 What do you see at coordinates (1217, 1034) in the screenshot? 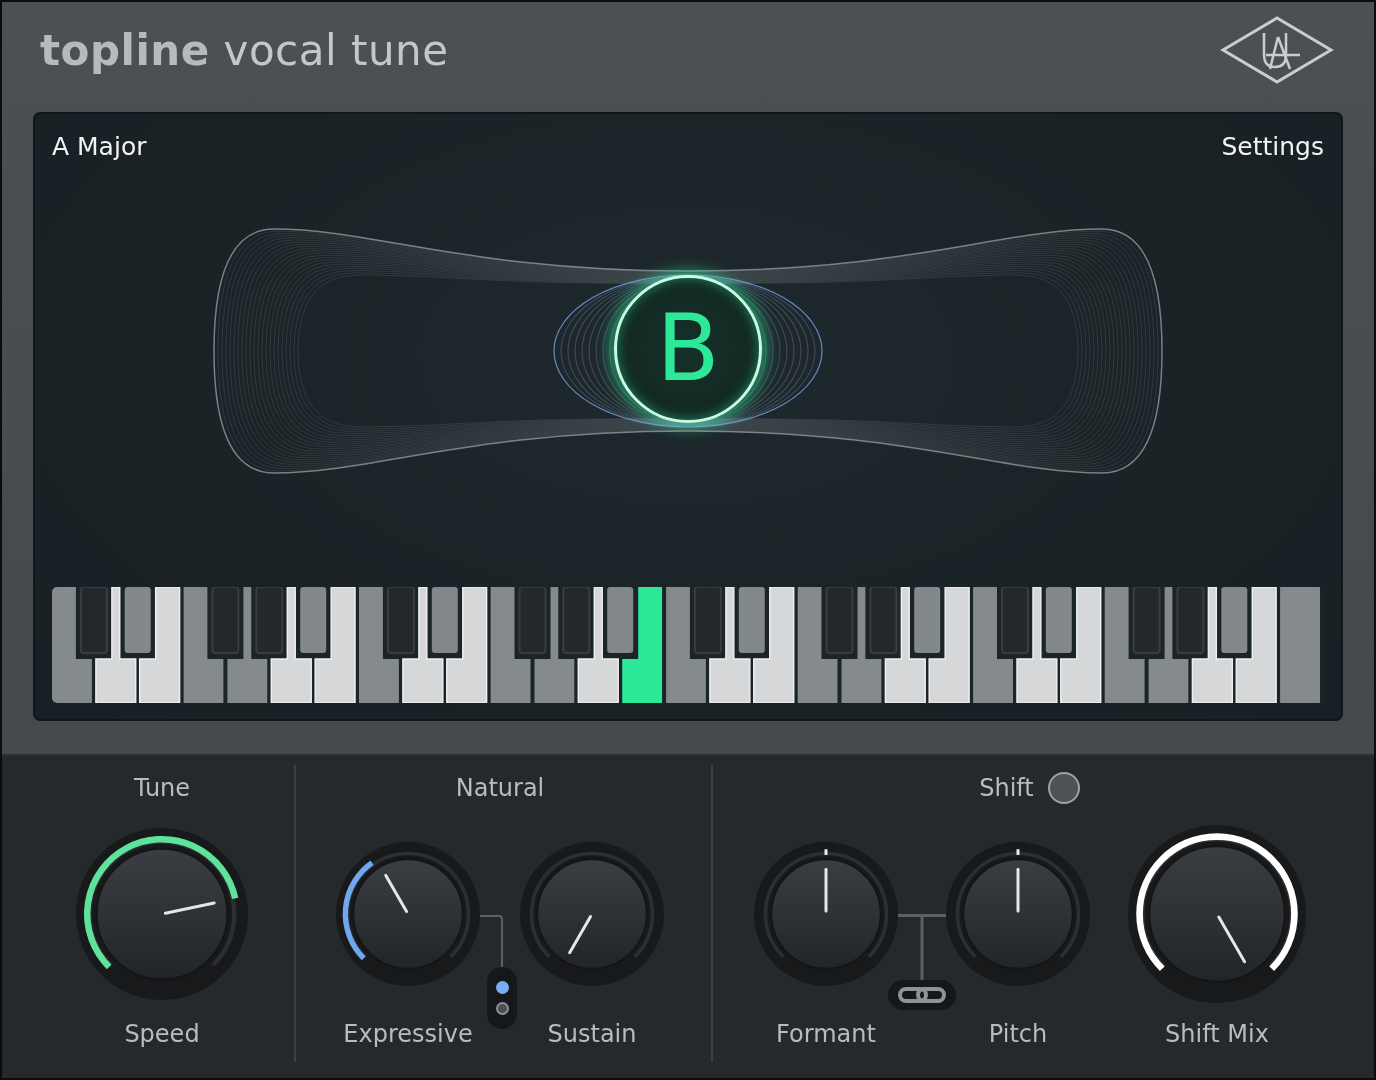
I see `knob-label: Shift Mix` at bounding box center [1217, 1034].